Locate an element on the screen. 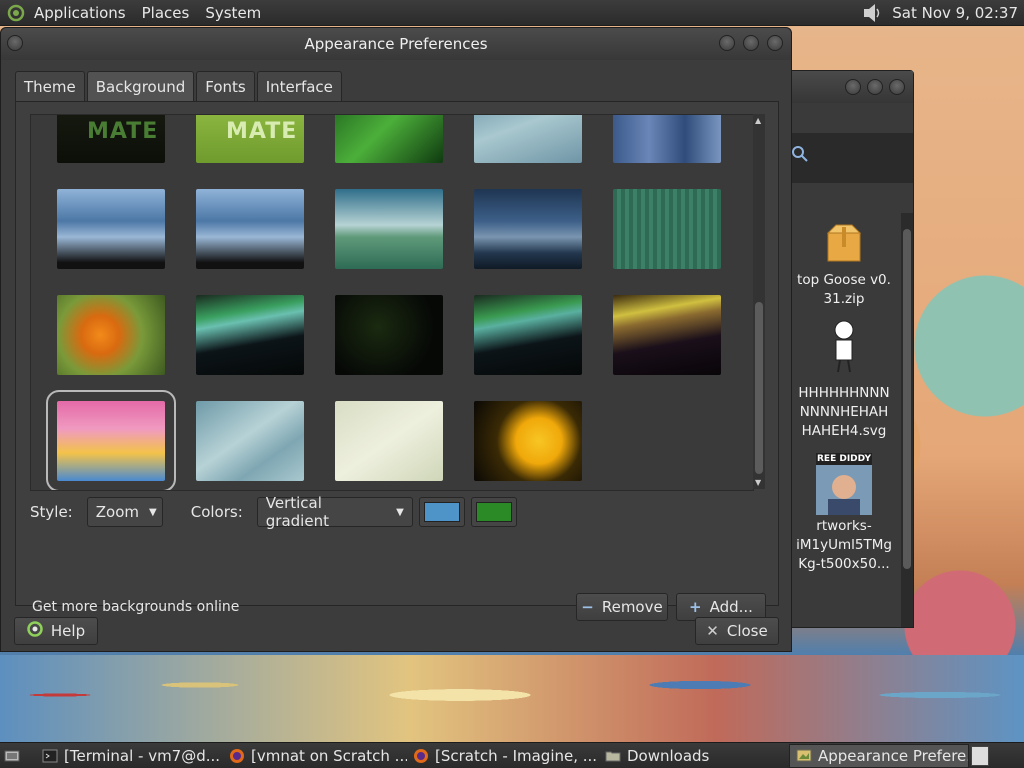 Image resolution: width=1024 pixels, height=768 pixels. window-title: Appearance Preferences is located at coordinates (396, 44).